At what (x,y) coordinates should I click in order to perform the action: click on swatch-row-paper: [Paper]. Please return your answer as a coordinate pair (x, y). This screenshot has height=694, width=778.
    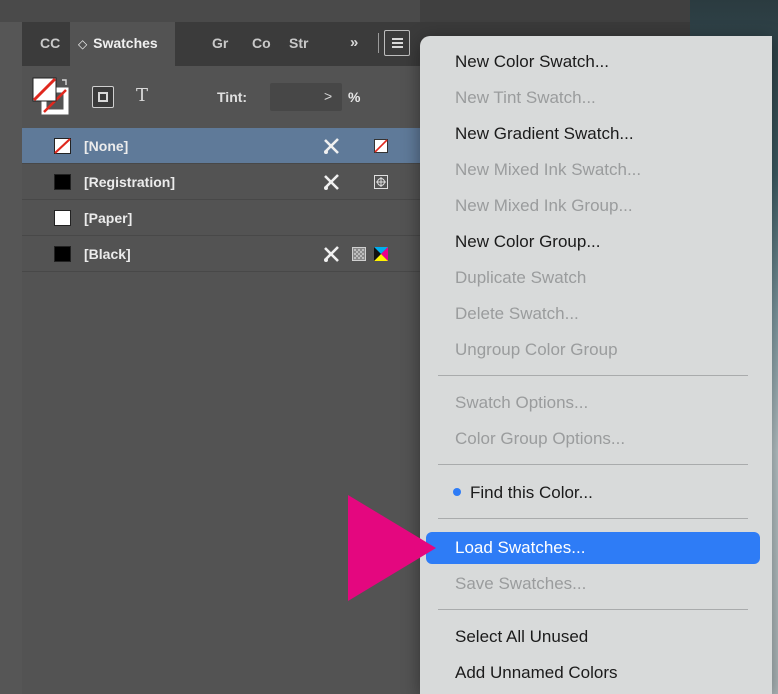
    Looking at the image, I should click on (221, 218).